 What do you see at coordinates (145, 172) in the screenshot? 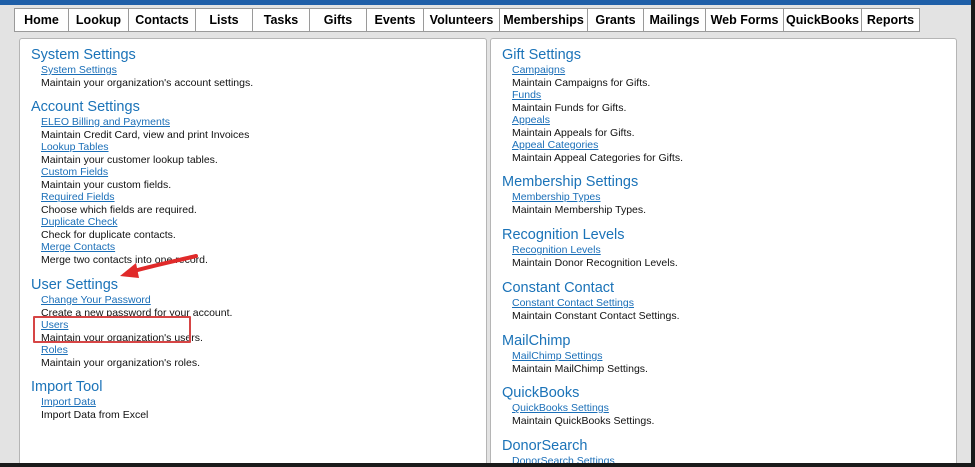
I see `link-custom-fields: Custom Fields` at bounding box center [145, 172].